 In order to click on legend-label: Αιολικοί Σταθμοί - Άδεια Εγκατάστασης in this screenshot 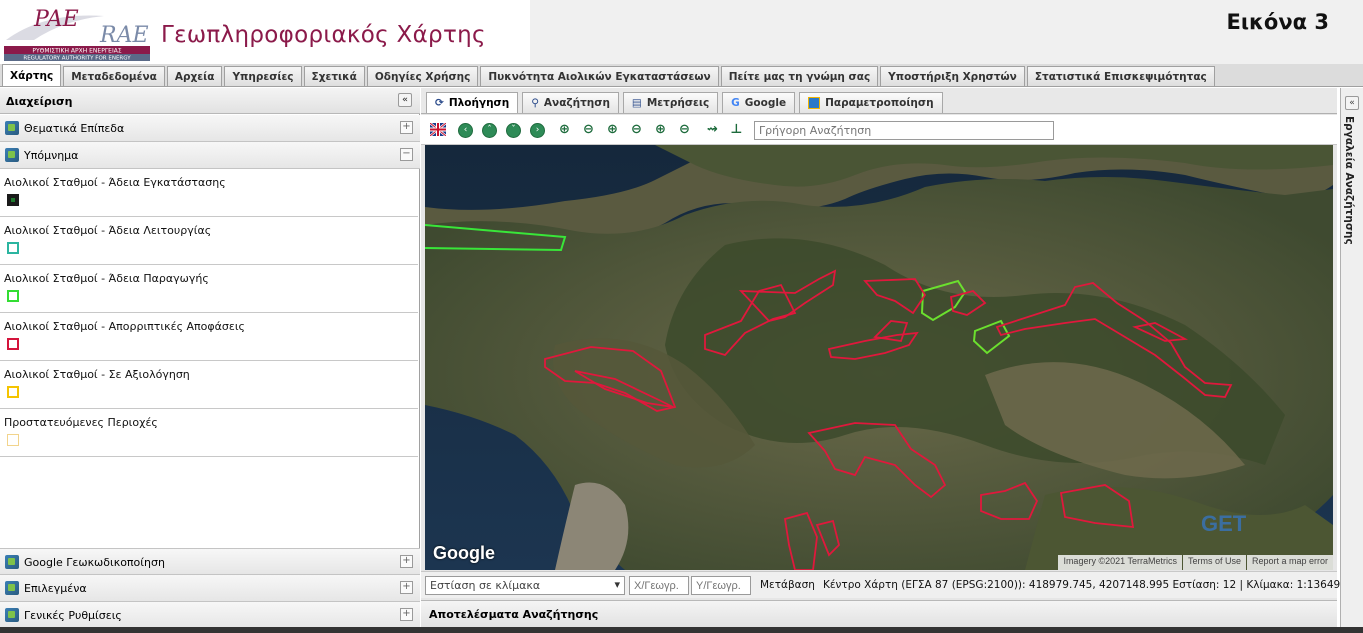, I will do `click(115, 182)`.